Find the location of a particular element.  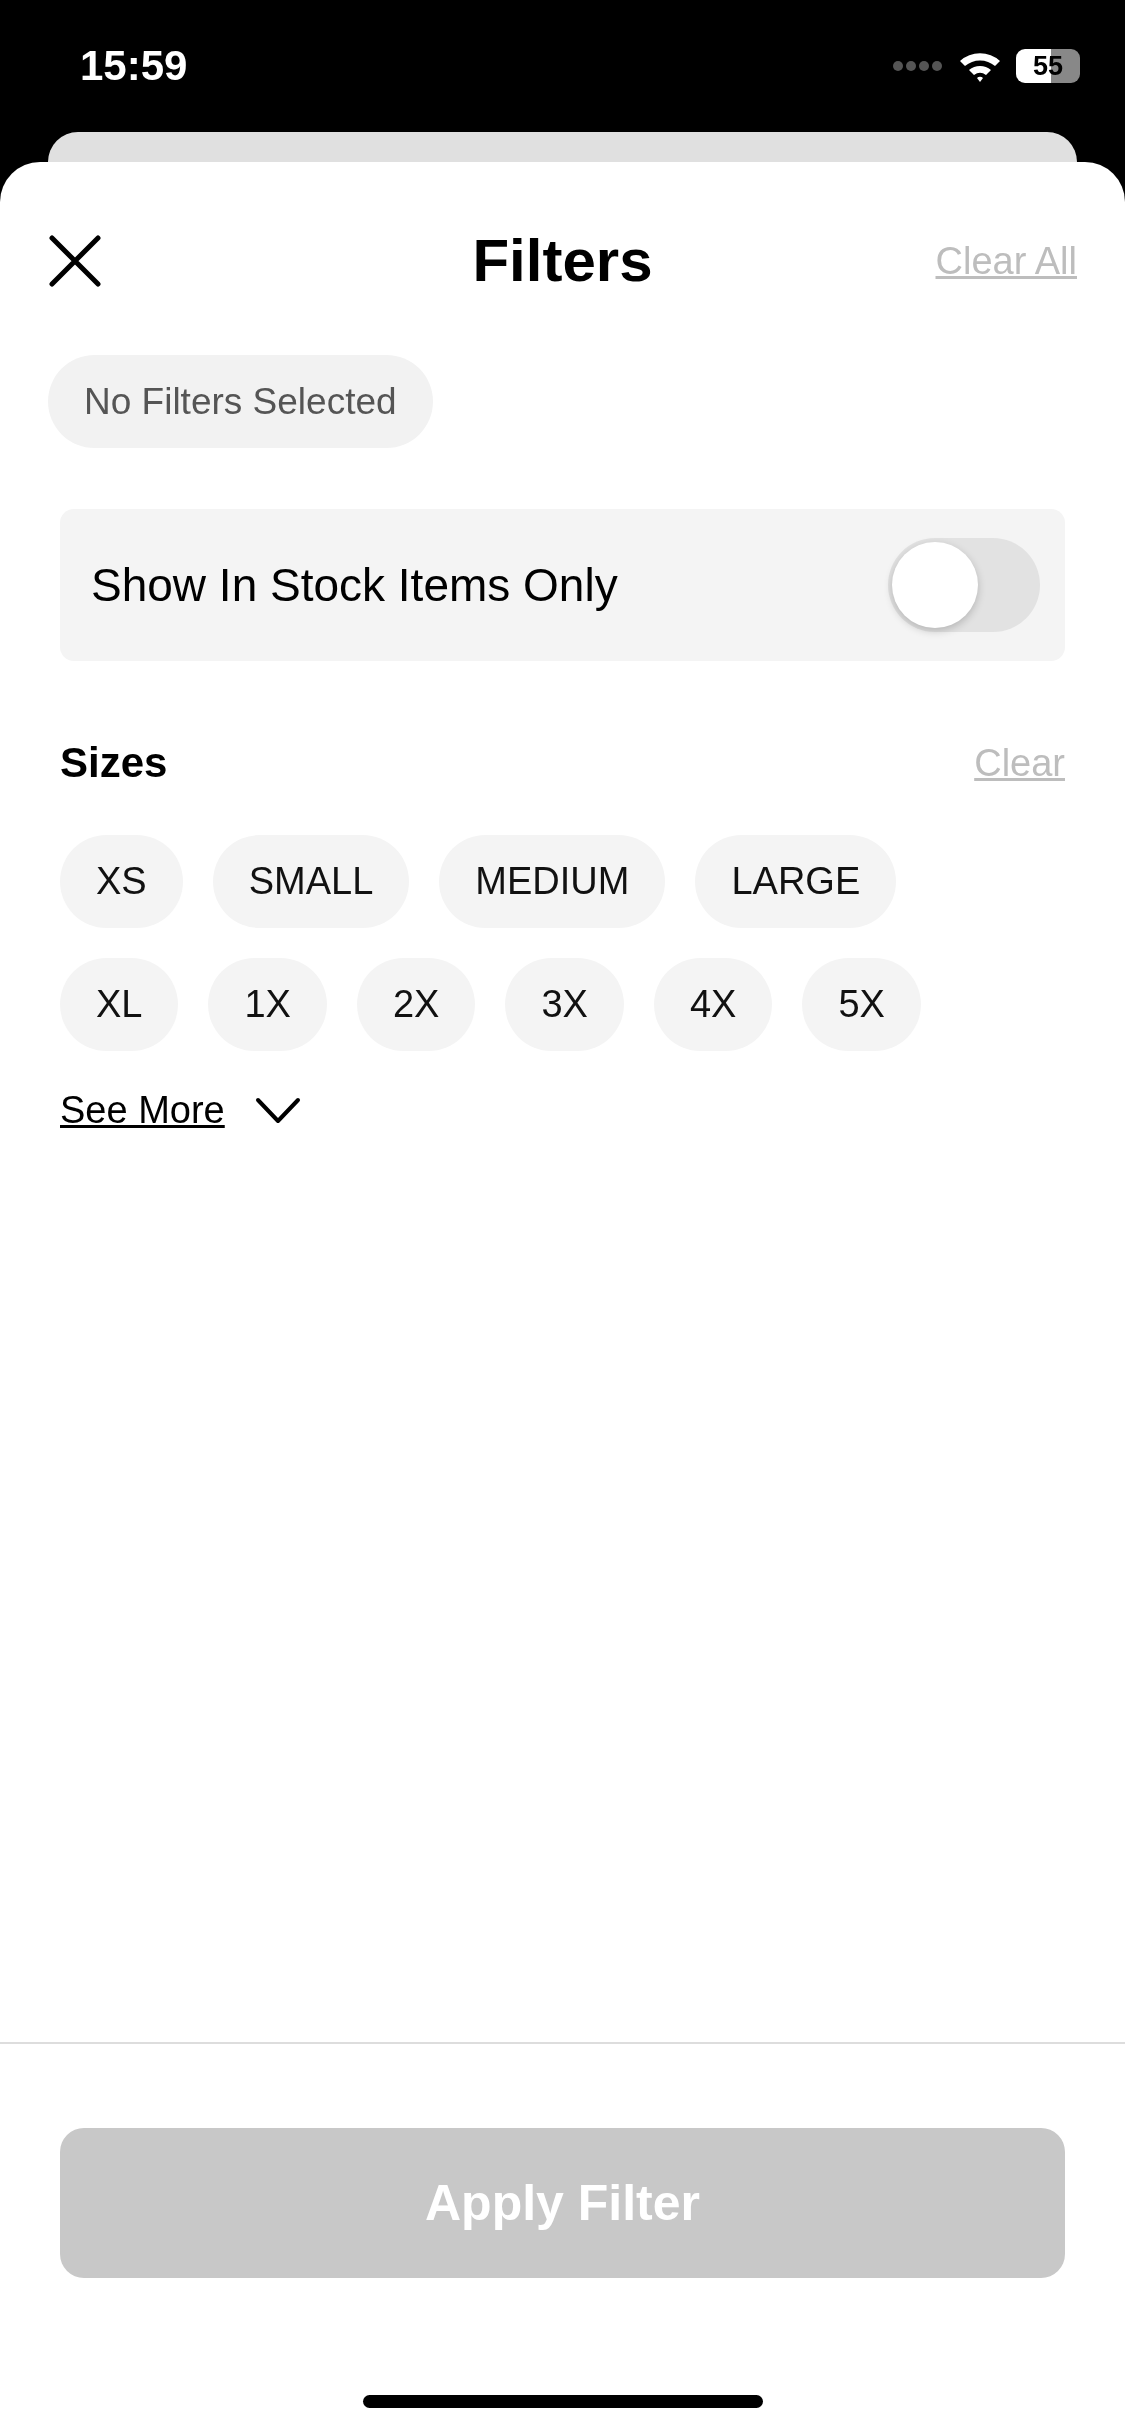

size-chip: MEDIUM is located at coordinates (552, 881).